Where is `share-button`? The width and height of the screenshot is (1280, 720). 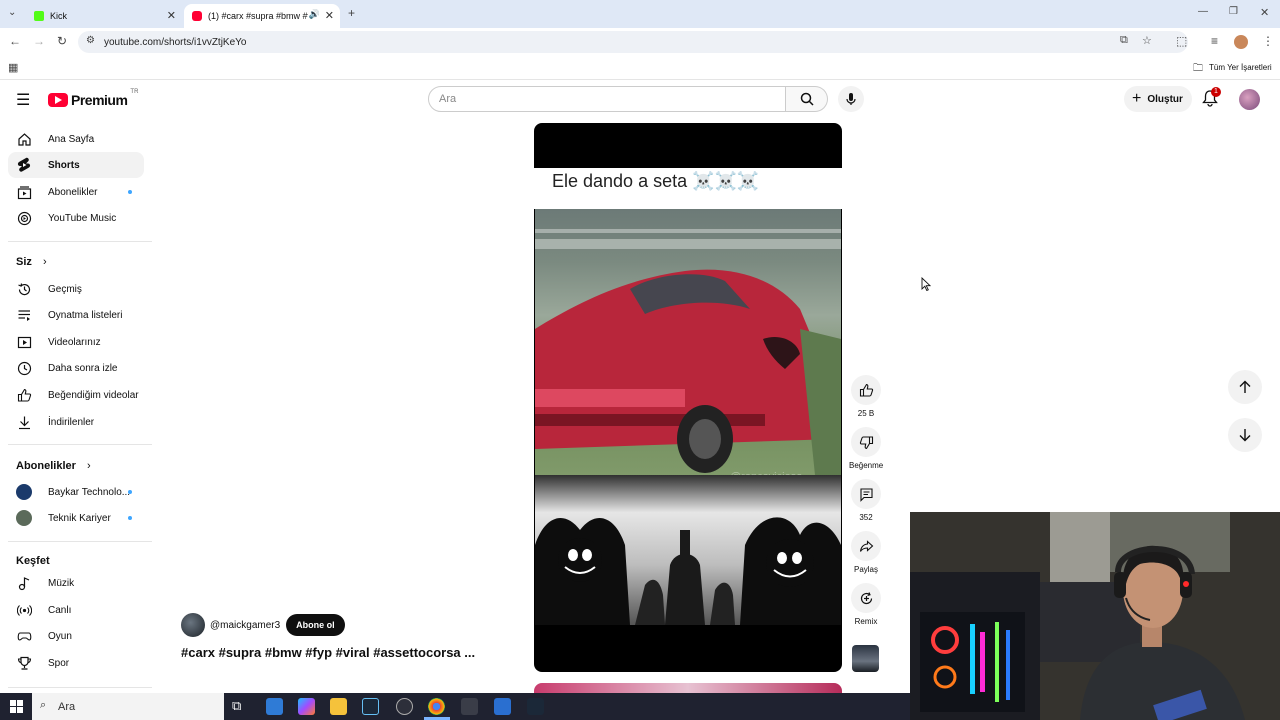 share-button is located at coordinates (866, 546).